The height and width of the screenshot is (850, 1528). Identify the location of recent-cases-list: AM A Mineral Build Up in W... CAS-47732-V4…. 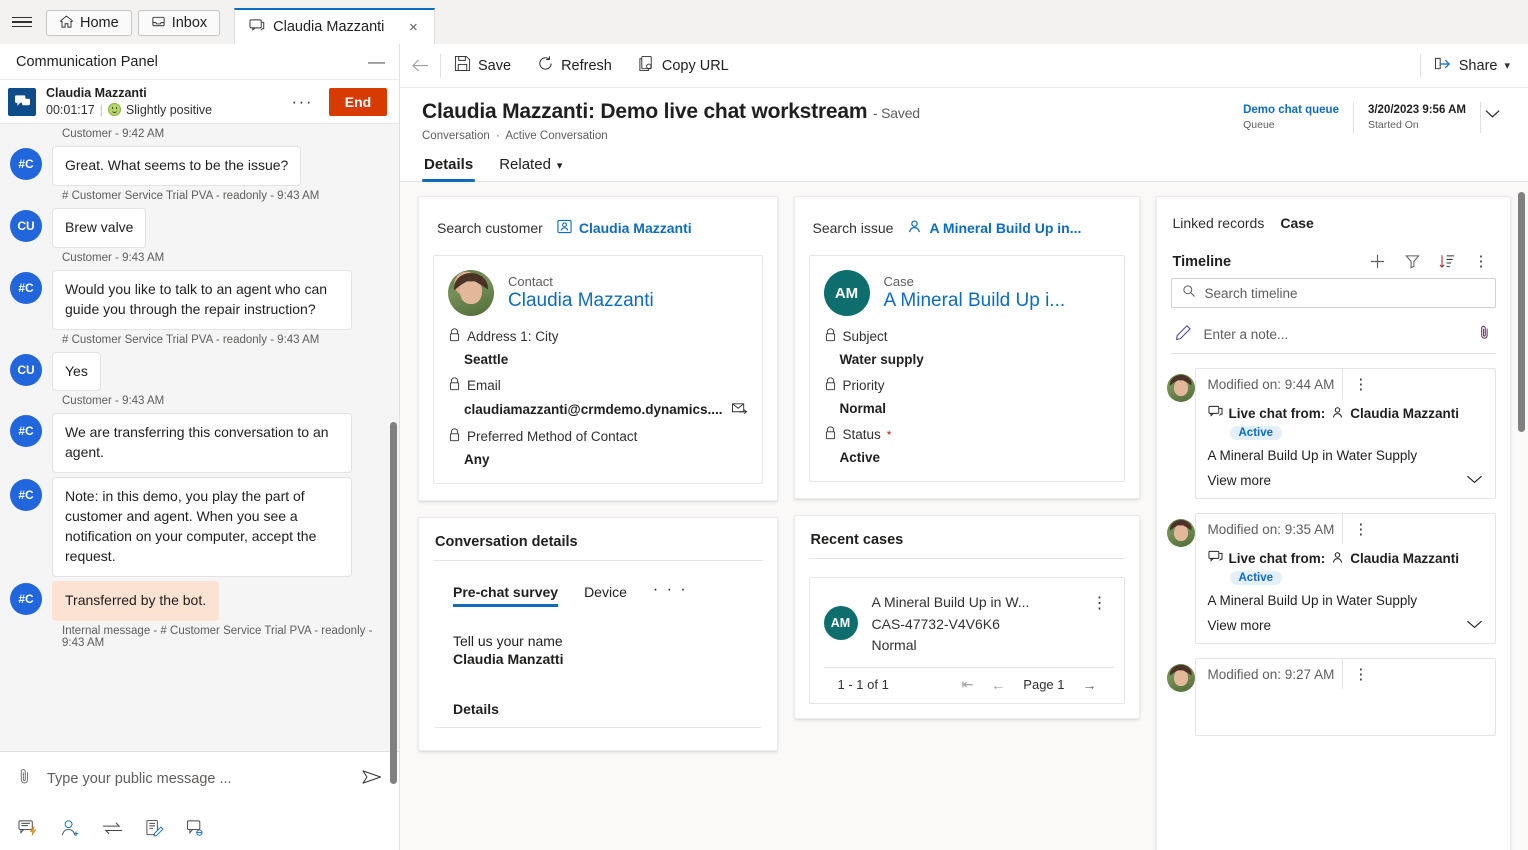
(966, 641).